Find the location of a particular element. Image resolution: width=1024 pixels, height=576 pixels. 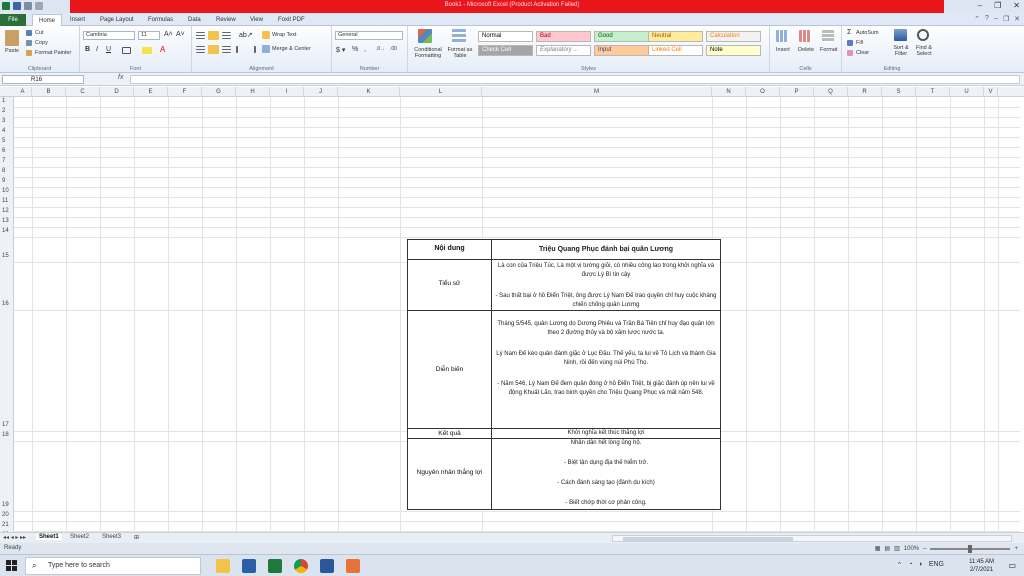

tab-data: Data is located at coordinates (194, 20).